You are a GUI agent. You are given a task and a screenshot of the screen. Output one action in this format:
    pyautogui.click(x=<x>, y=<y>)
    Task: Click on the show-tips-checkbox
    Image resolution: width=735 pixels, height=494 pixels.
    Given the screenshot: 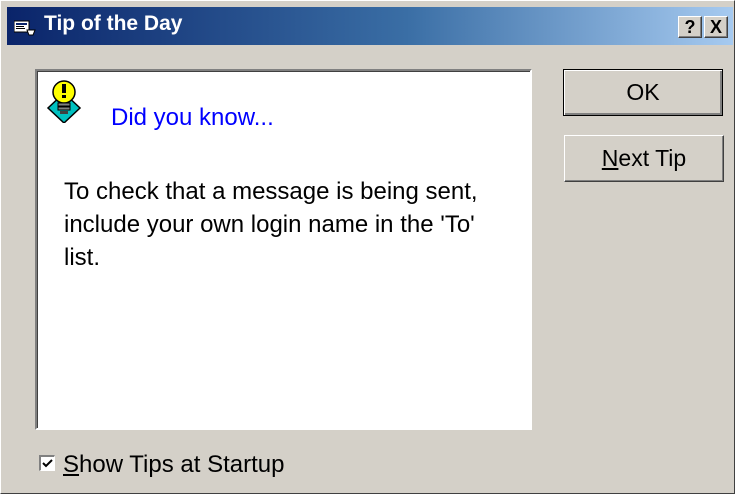 What is the action you would take?
    pyautogui.click(x=47, y=463)
    